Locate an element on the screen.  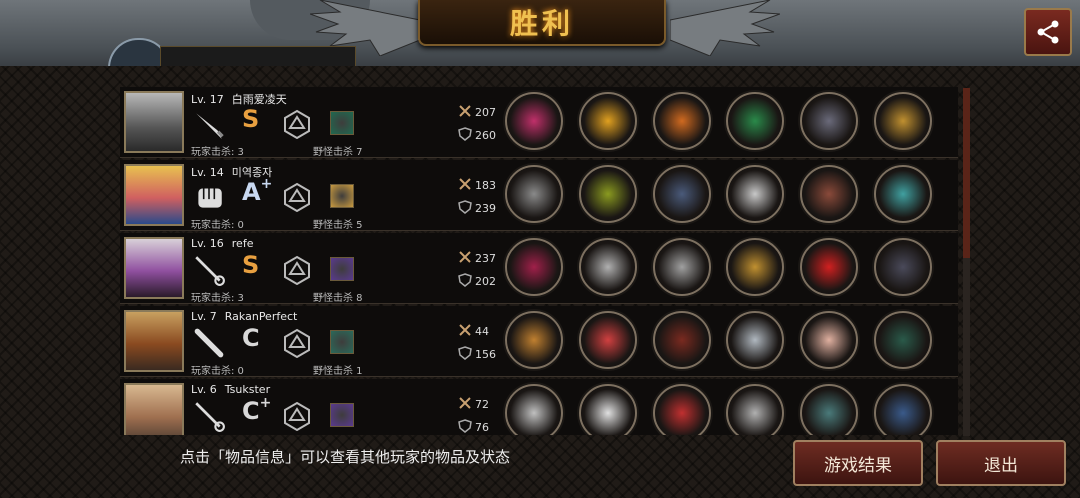
defense-value: 156 is located at coordinates (485, 354).